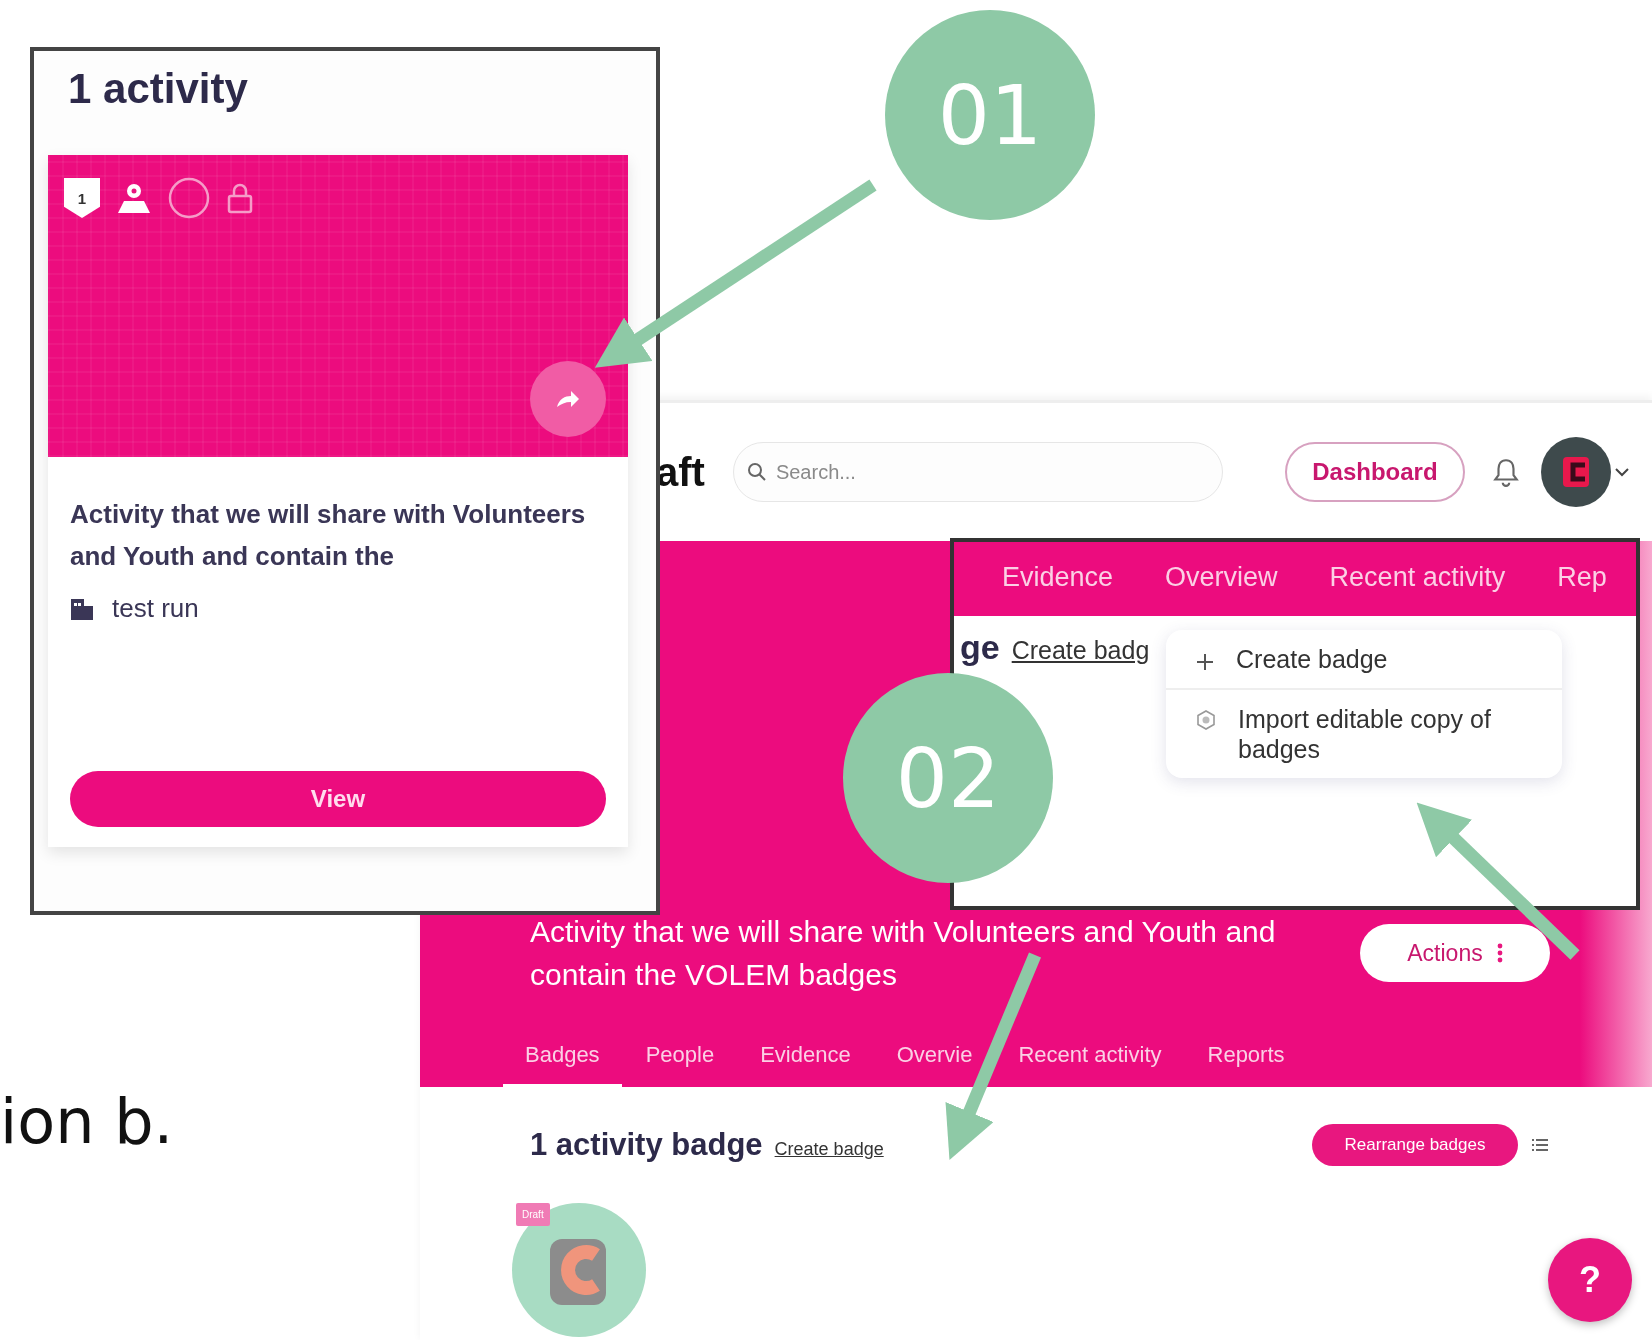 The height and width of the screenshot is (1340, 1652). Describe the element at coordinates (533, 1214) in the screenshot. I see `draft-tag: Draft` at that location.